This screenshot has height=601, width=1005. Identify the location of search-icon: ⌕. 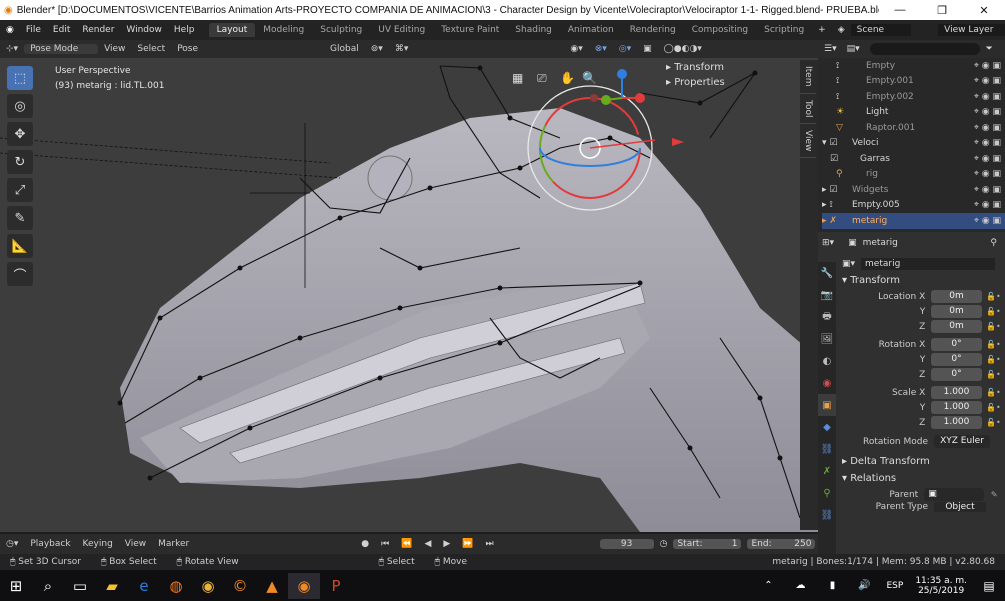
(48, 586).